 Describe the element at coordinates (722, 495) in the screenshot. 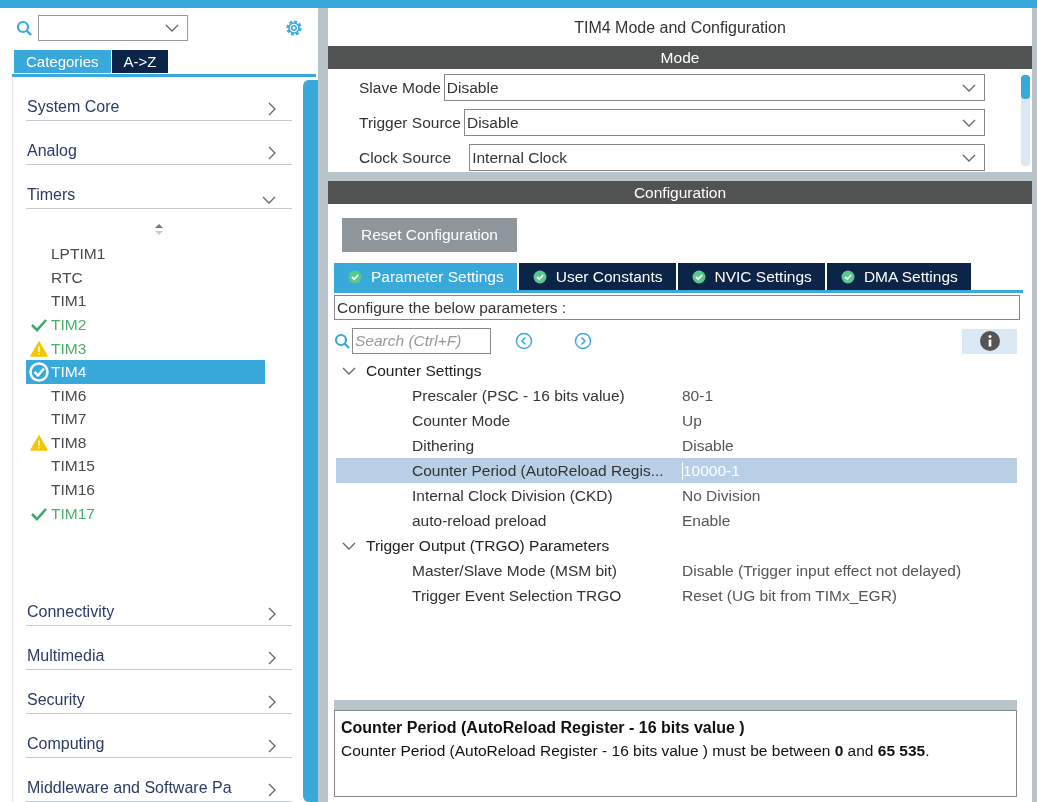

I see `parameter-value: No Division` at that location.